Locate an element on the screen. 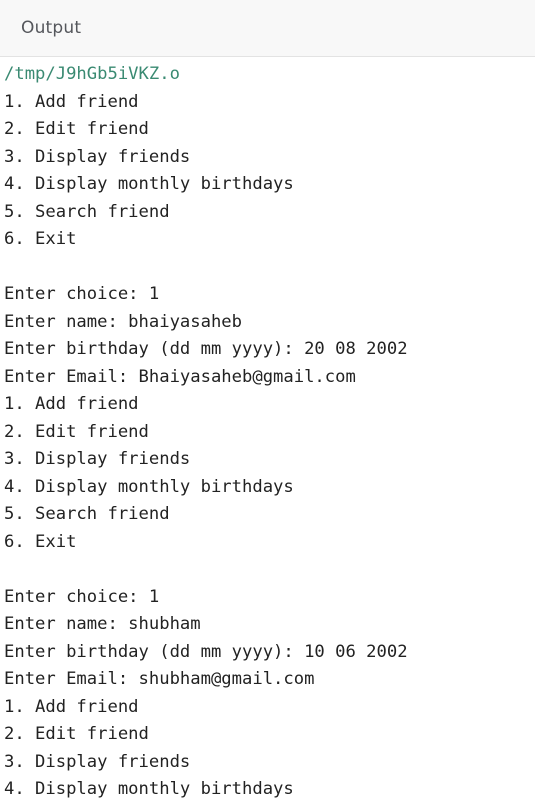 This screenshot has width=535, height=803. console-line: Enter name: bhaiyasaheb is located at coordinates (123, 321).